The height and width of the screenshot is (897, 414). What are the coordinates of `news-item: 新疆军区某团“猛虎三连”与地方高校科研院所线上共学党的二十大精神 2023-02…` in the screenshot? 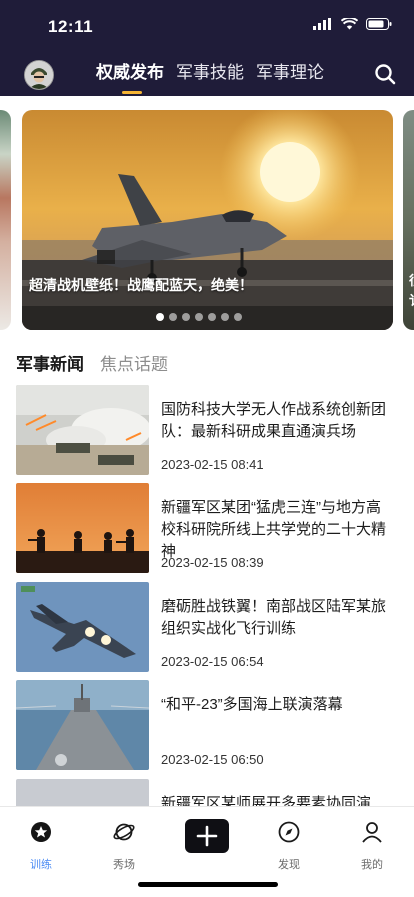 It's located at (208, 528).